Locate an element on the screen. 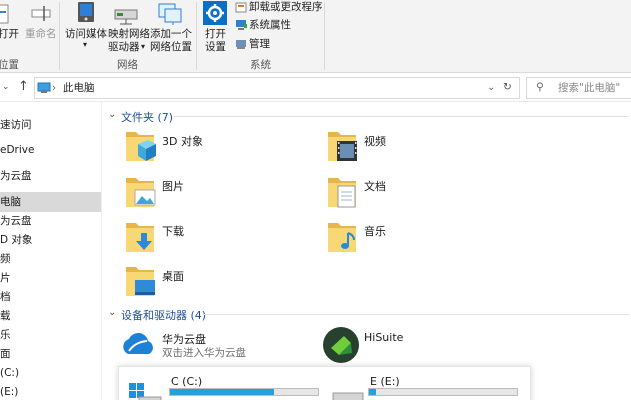 Image resolution: width=631 pixels, height=400 pixels. refresh-icon: ↻ is located at coordinates (507, 87).